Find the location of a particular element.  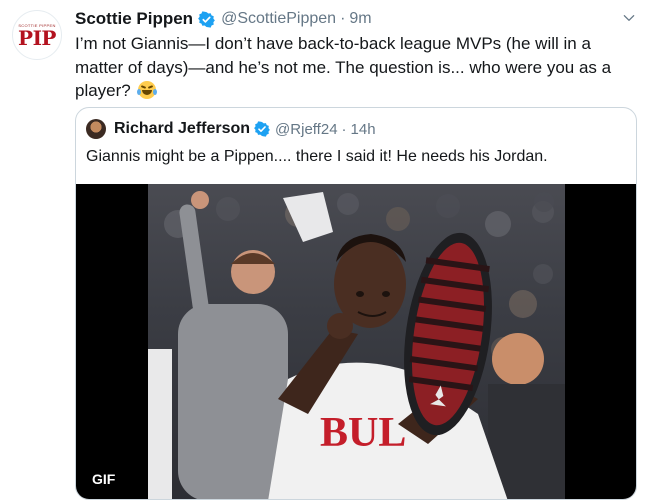

tears-of-joy-emoji-icon is located at coordinates (146, 90).